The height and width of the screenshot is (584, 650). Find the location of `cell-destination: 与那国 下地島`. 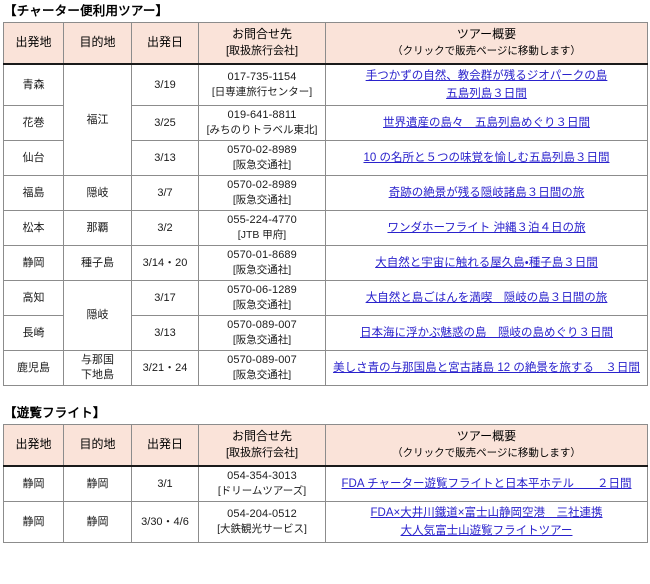

cell-destination: 与那国 下地島 is located at coordinates (97, 368).